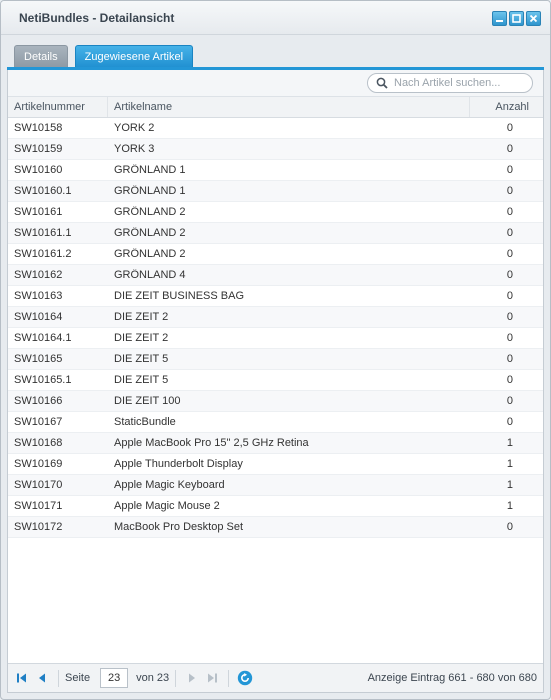  Describe the element at coordinates (134, 149) in the screenshot. I see `article-name-cell: YORK 3` at that location.